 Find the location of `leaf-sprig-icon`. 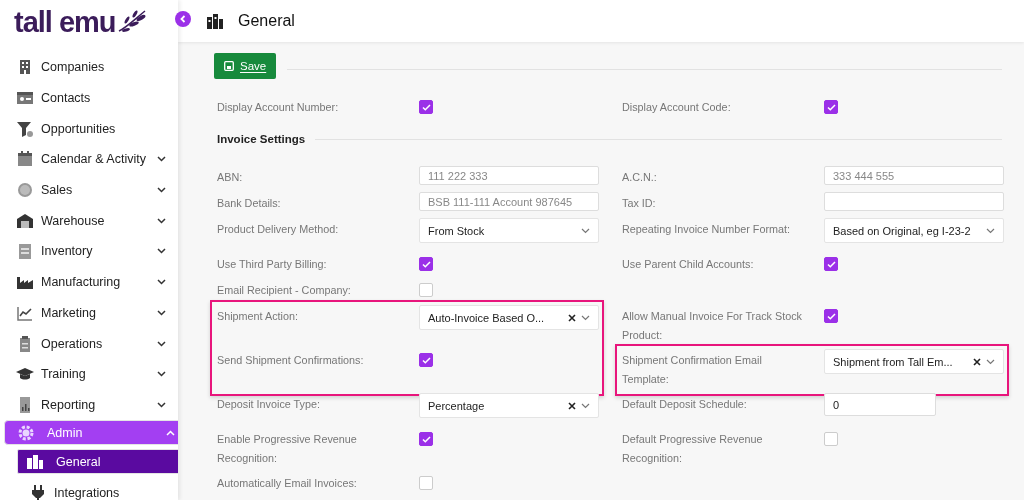

leaf-sprig-icon is located at coordinates (131, 22).